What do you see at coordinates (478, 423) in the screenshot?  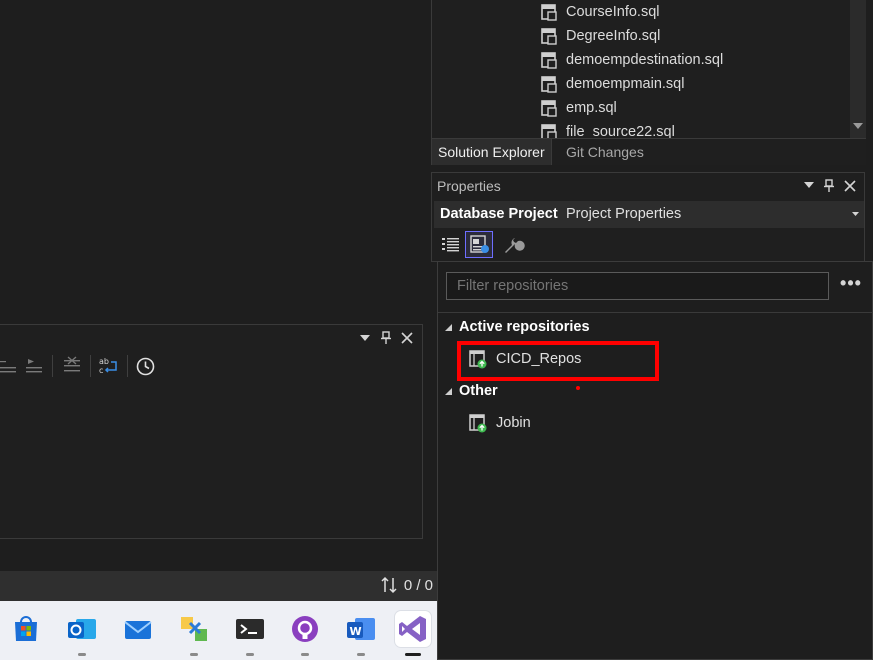 I see `repository-icon` at bounding box center [478, 423].